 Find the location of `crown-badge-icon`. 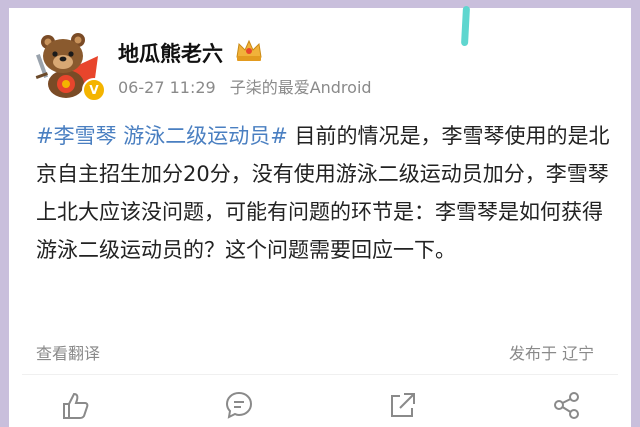

crown-badge-icon is located at coordinates (249, 50).